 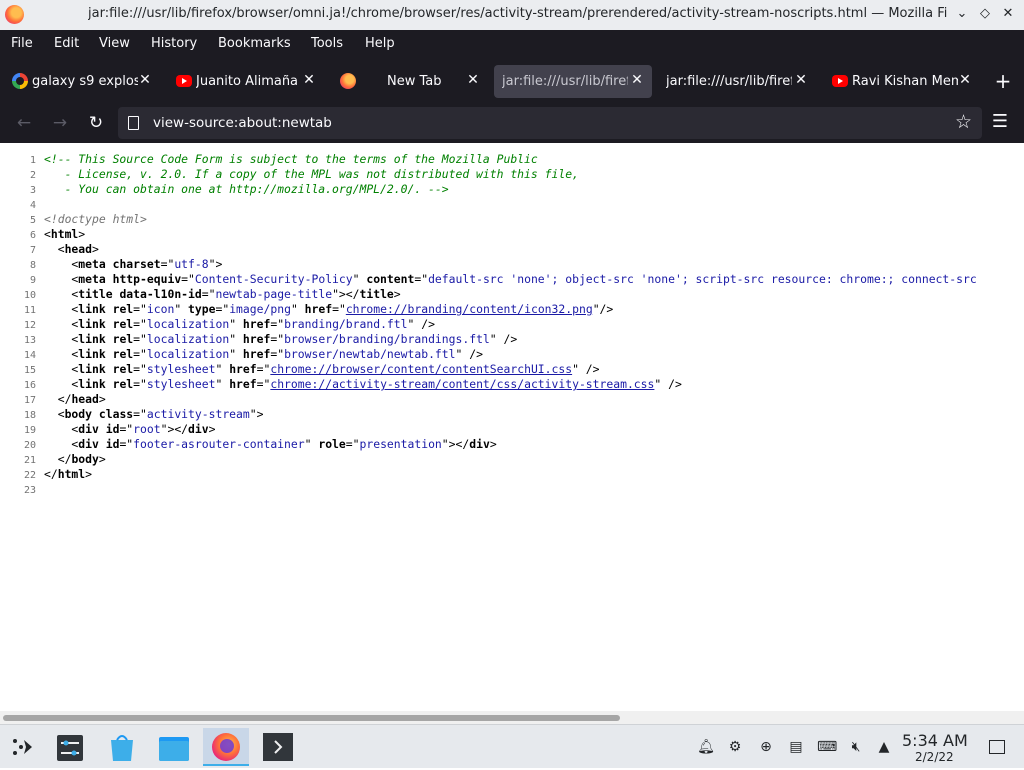 What do you see at coordinates (96, 123) in the screenshot?
I see `reload-icon: ↻` at bounding box center [96, 123].